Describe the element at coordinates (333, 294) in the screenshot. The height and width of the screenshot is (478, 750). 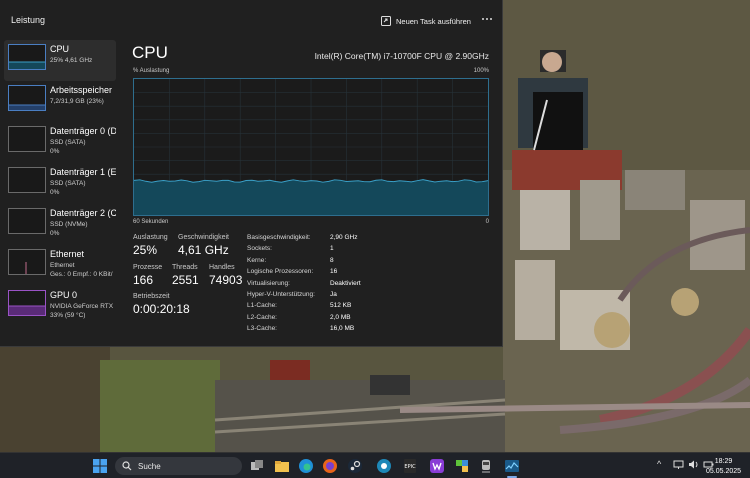
I see `info-value: Ja` at that location.